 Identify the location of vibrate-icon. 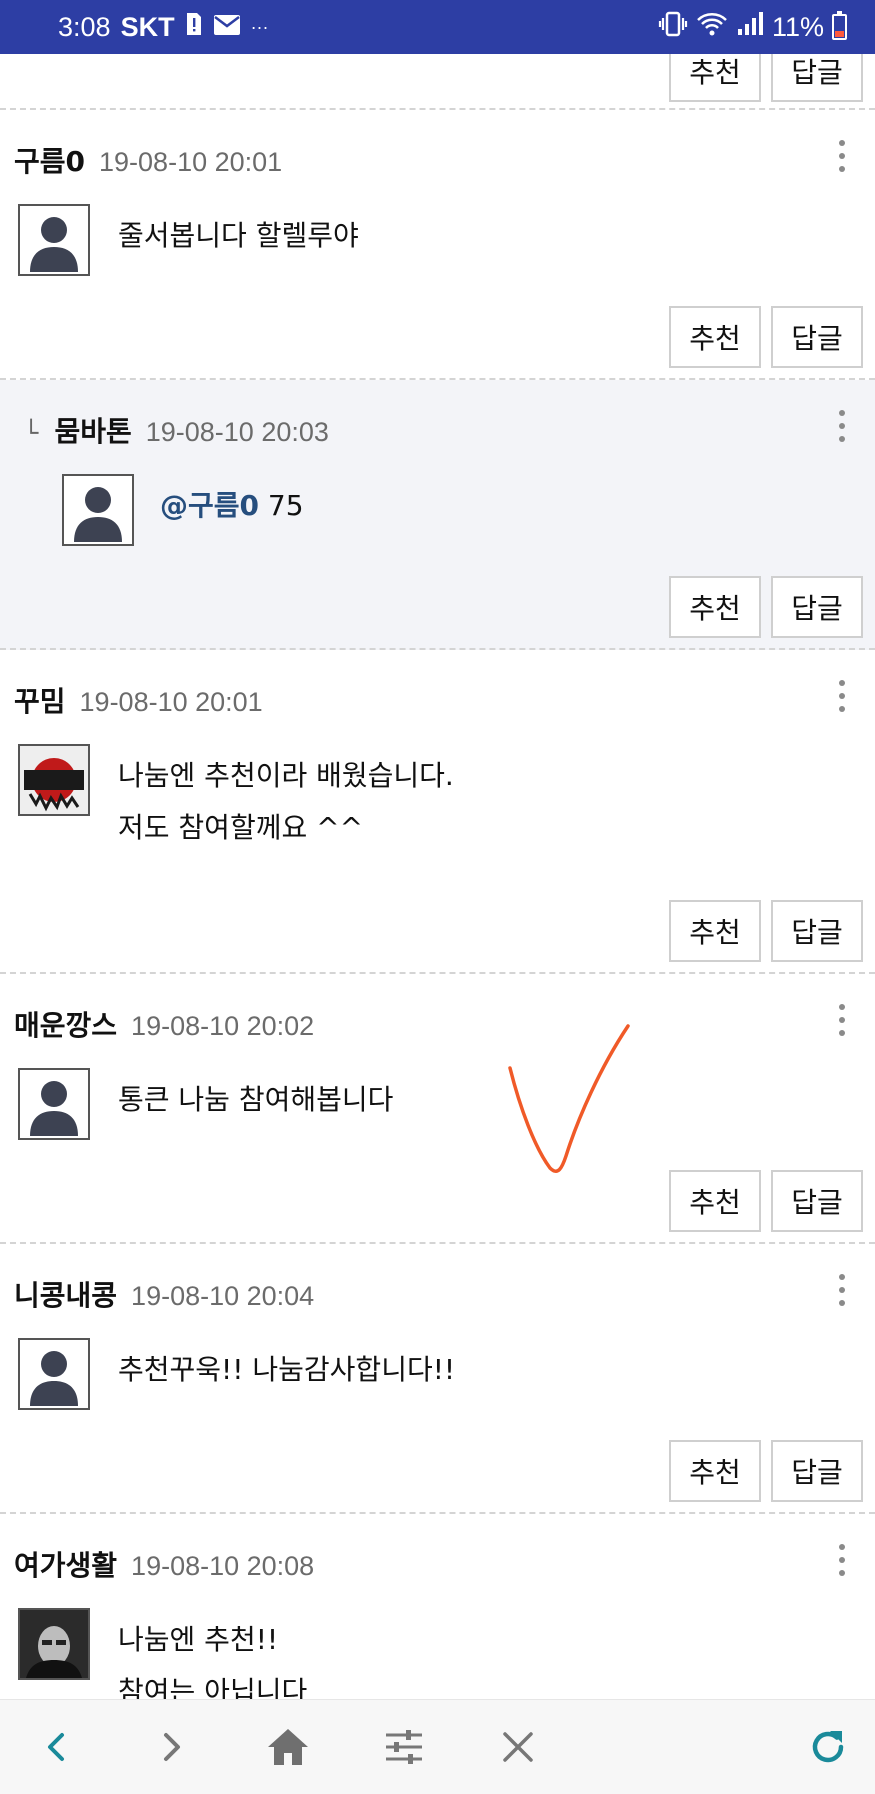
(673, 27).